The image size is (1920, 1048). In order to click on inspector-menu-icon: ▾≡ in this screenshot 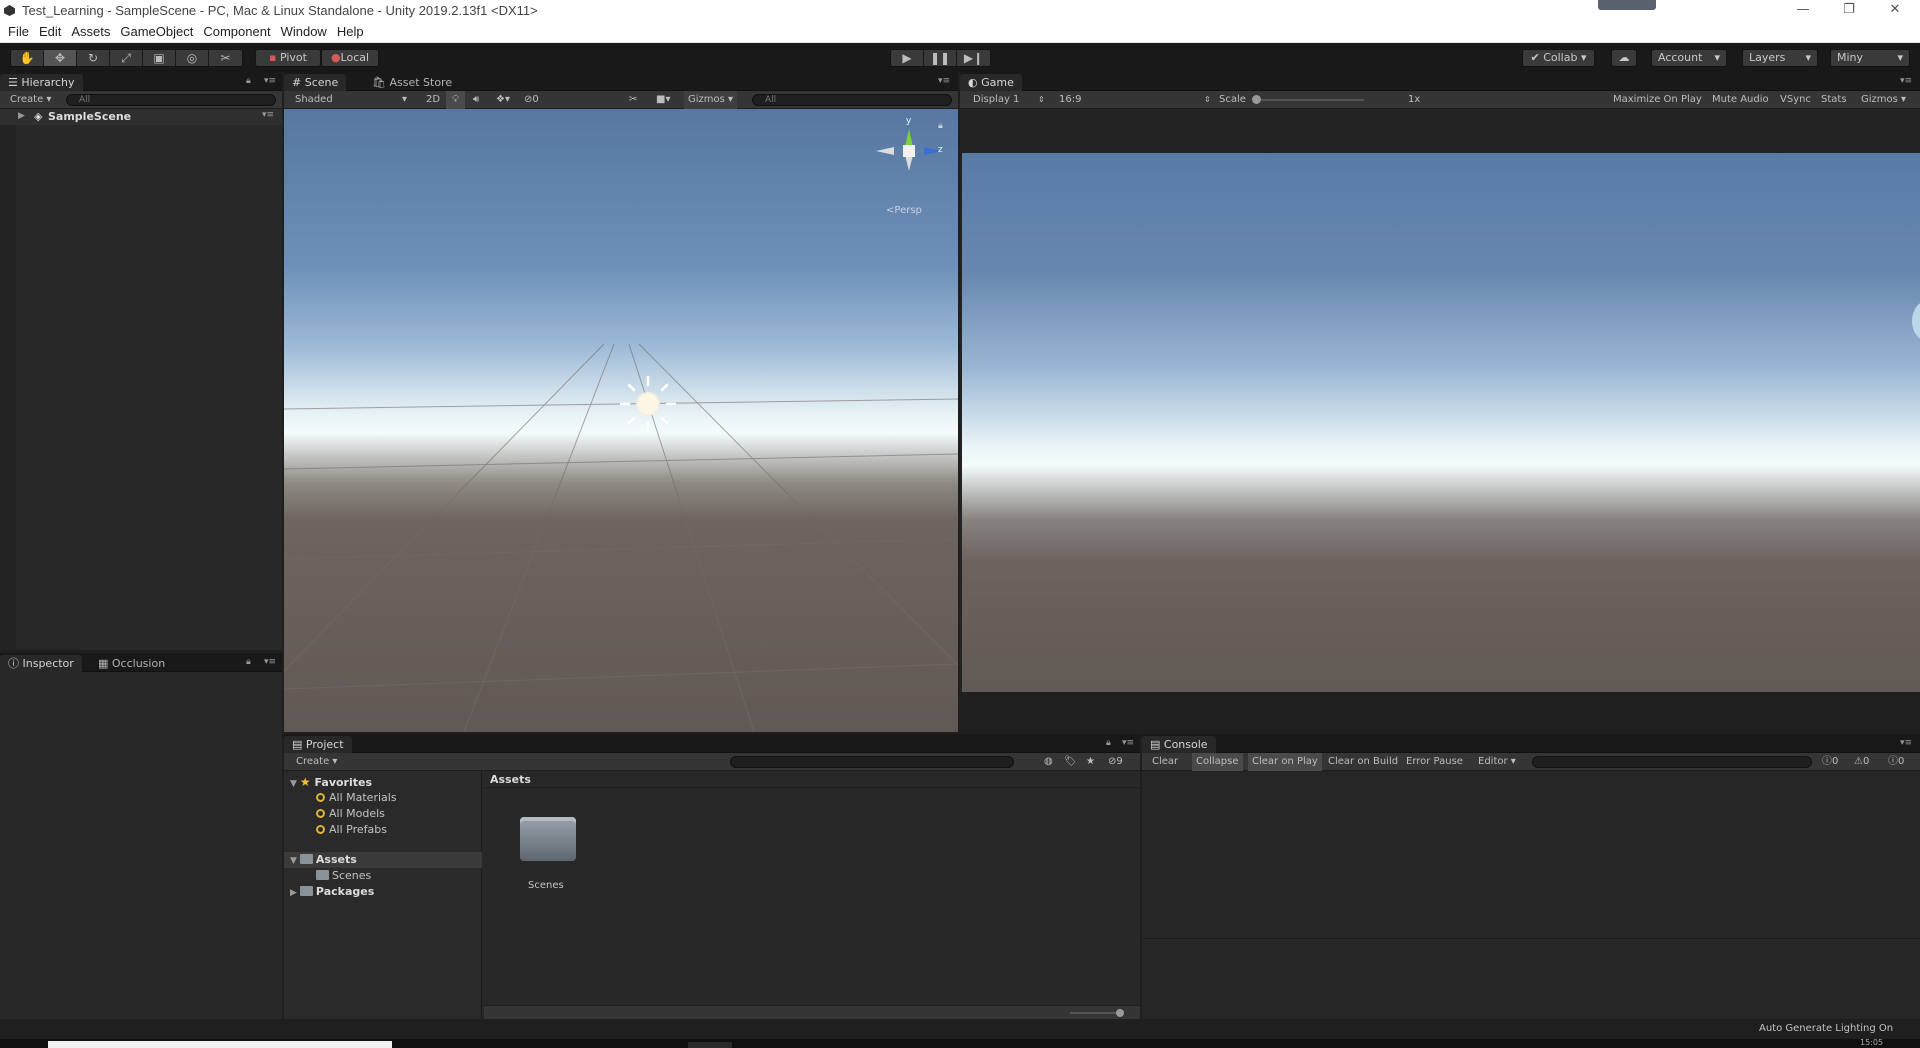, I will do `click(270, 662)`.